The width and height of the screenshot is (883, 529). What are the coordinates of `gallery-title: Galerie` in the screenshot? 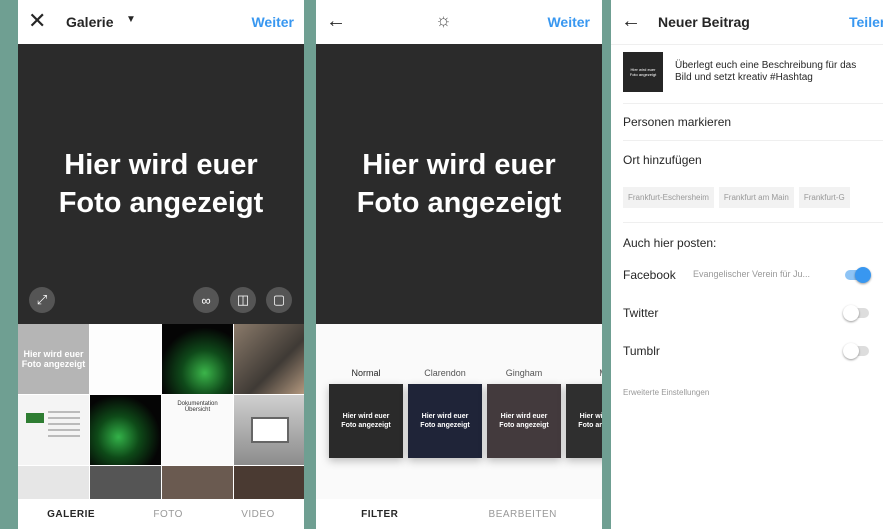 It's located at (89, 22).